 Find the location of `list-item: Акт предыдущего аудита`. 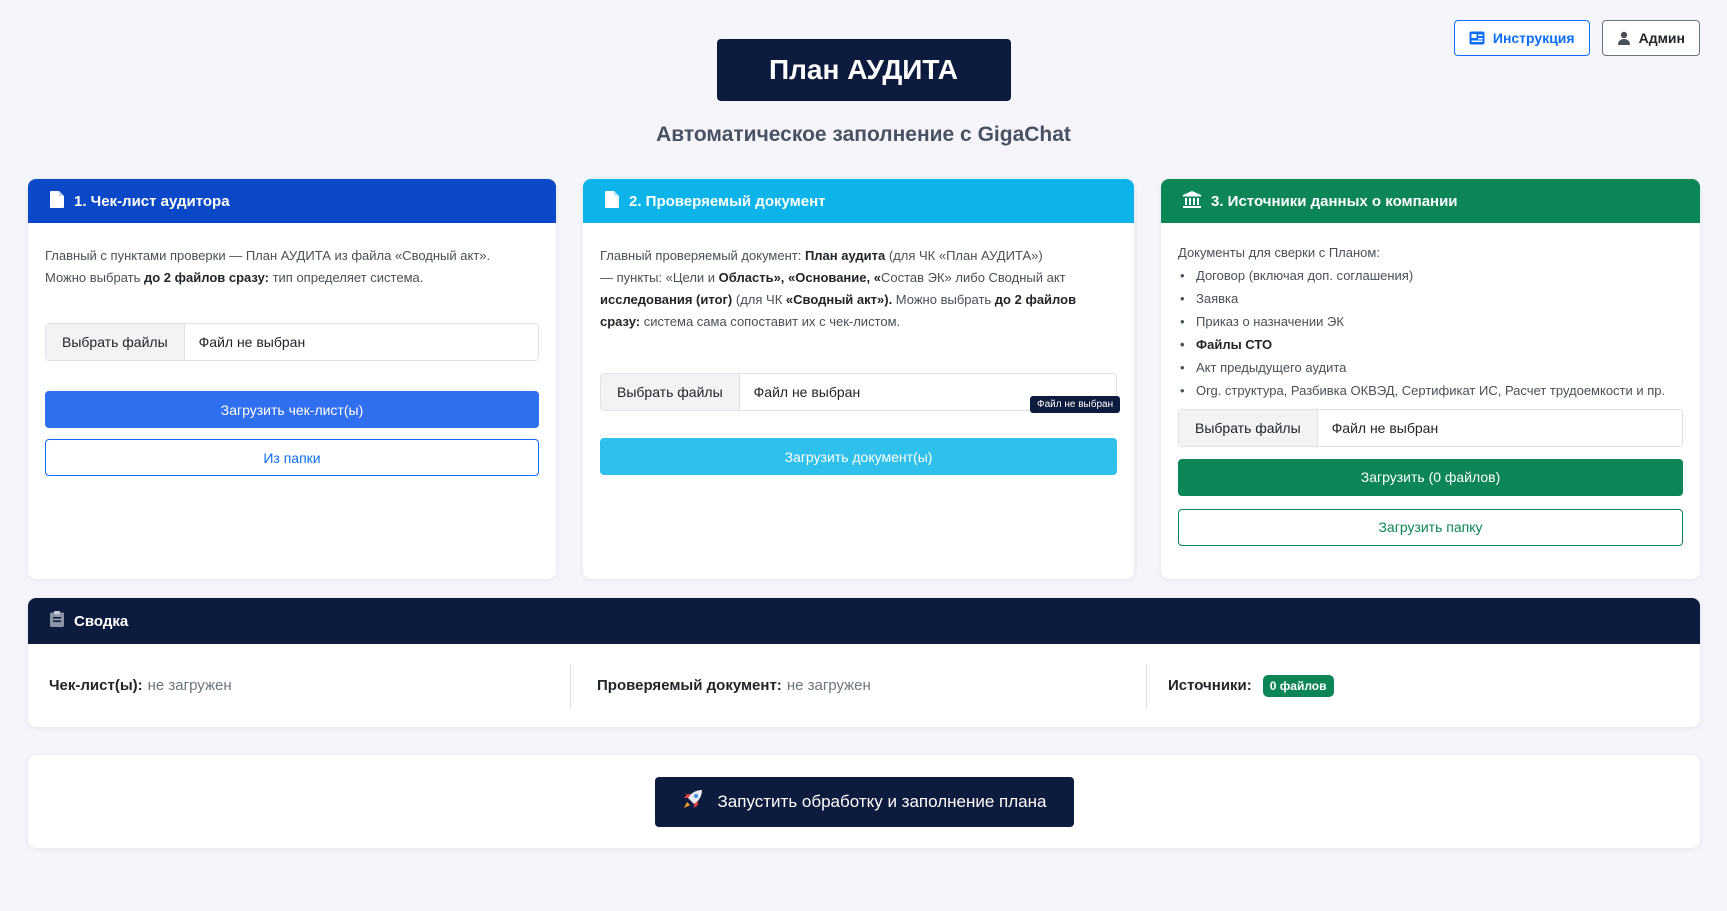

list-item: Акт предыдущего аудита is located at coordinates (1430, 367).